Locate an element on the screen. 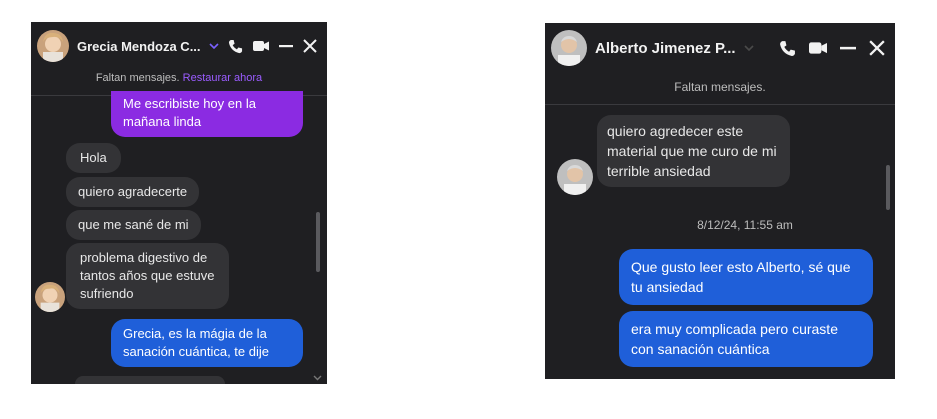 The width and height of the screenshot is (937, 419). message-incoming: que me sané de mi is located at coordinates (133, 225).